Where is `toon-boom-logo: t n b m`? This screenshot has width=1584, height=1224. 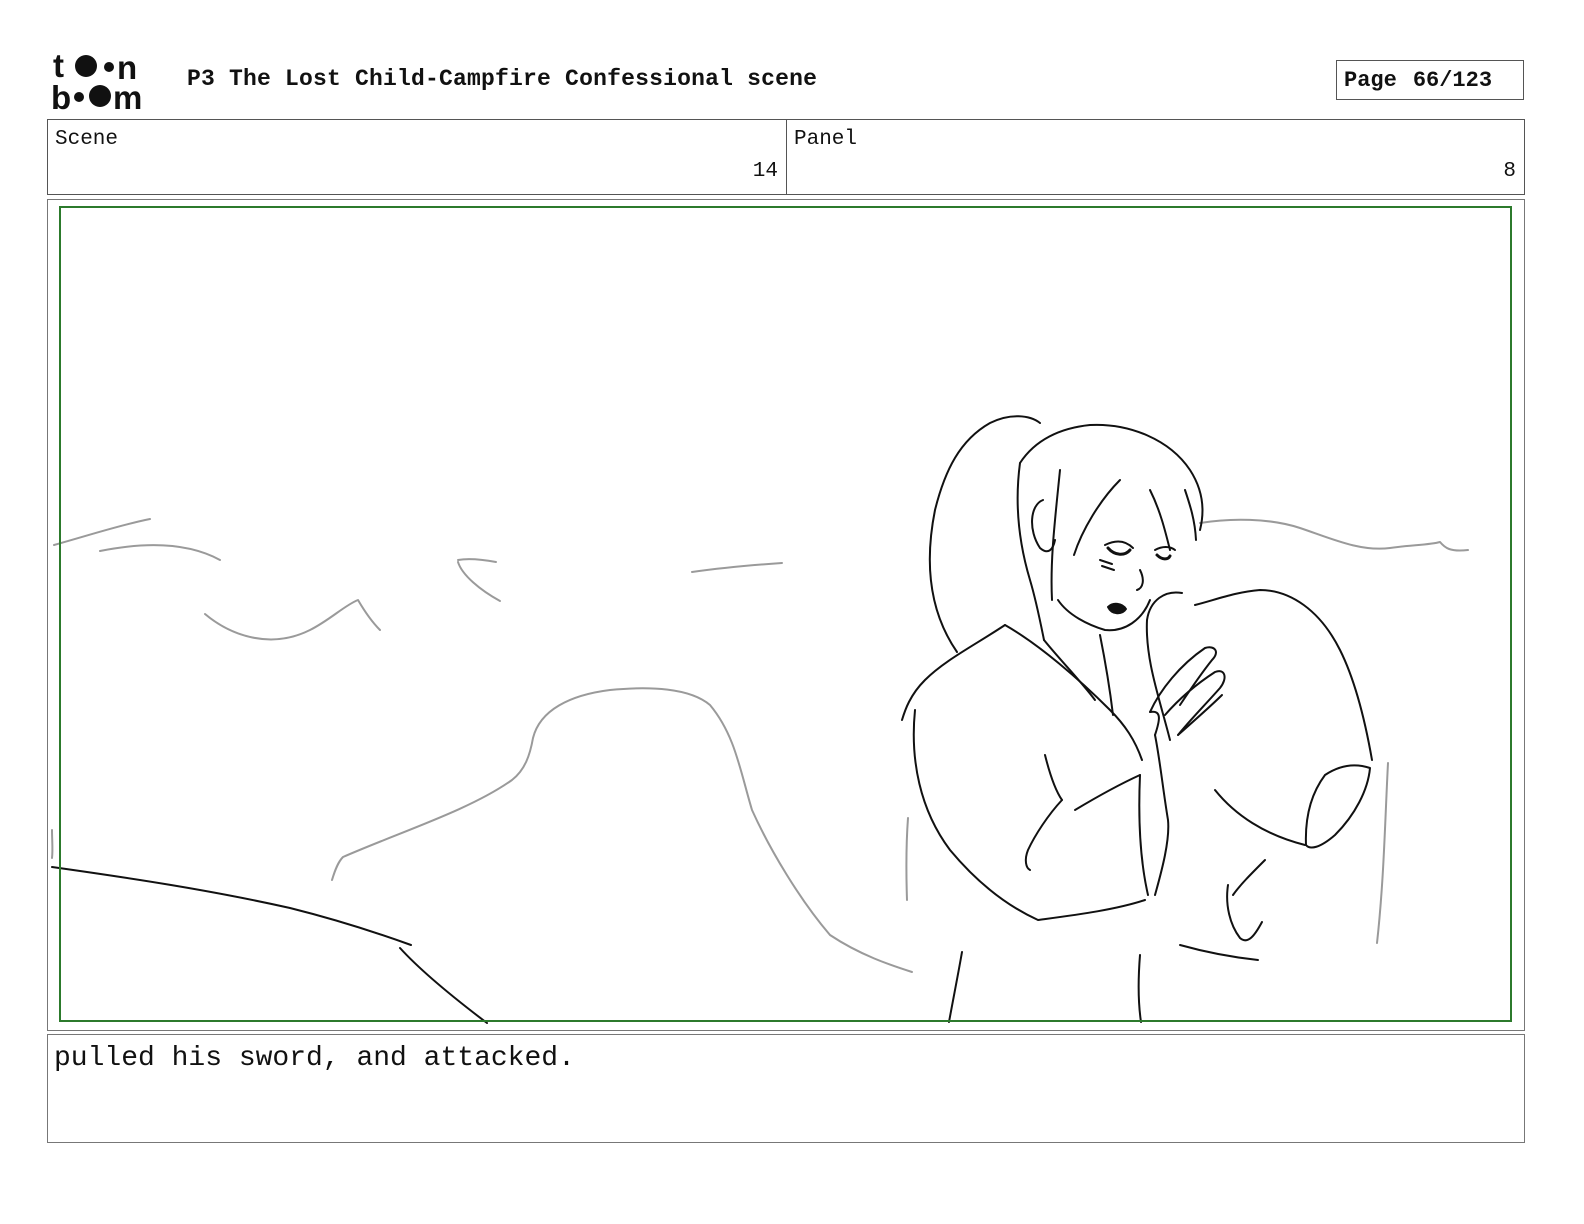 toon-boom-logo: t n b m is located at coordinates (96, 81).